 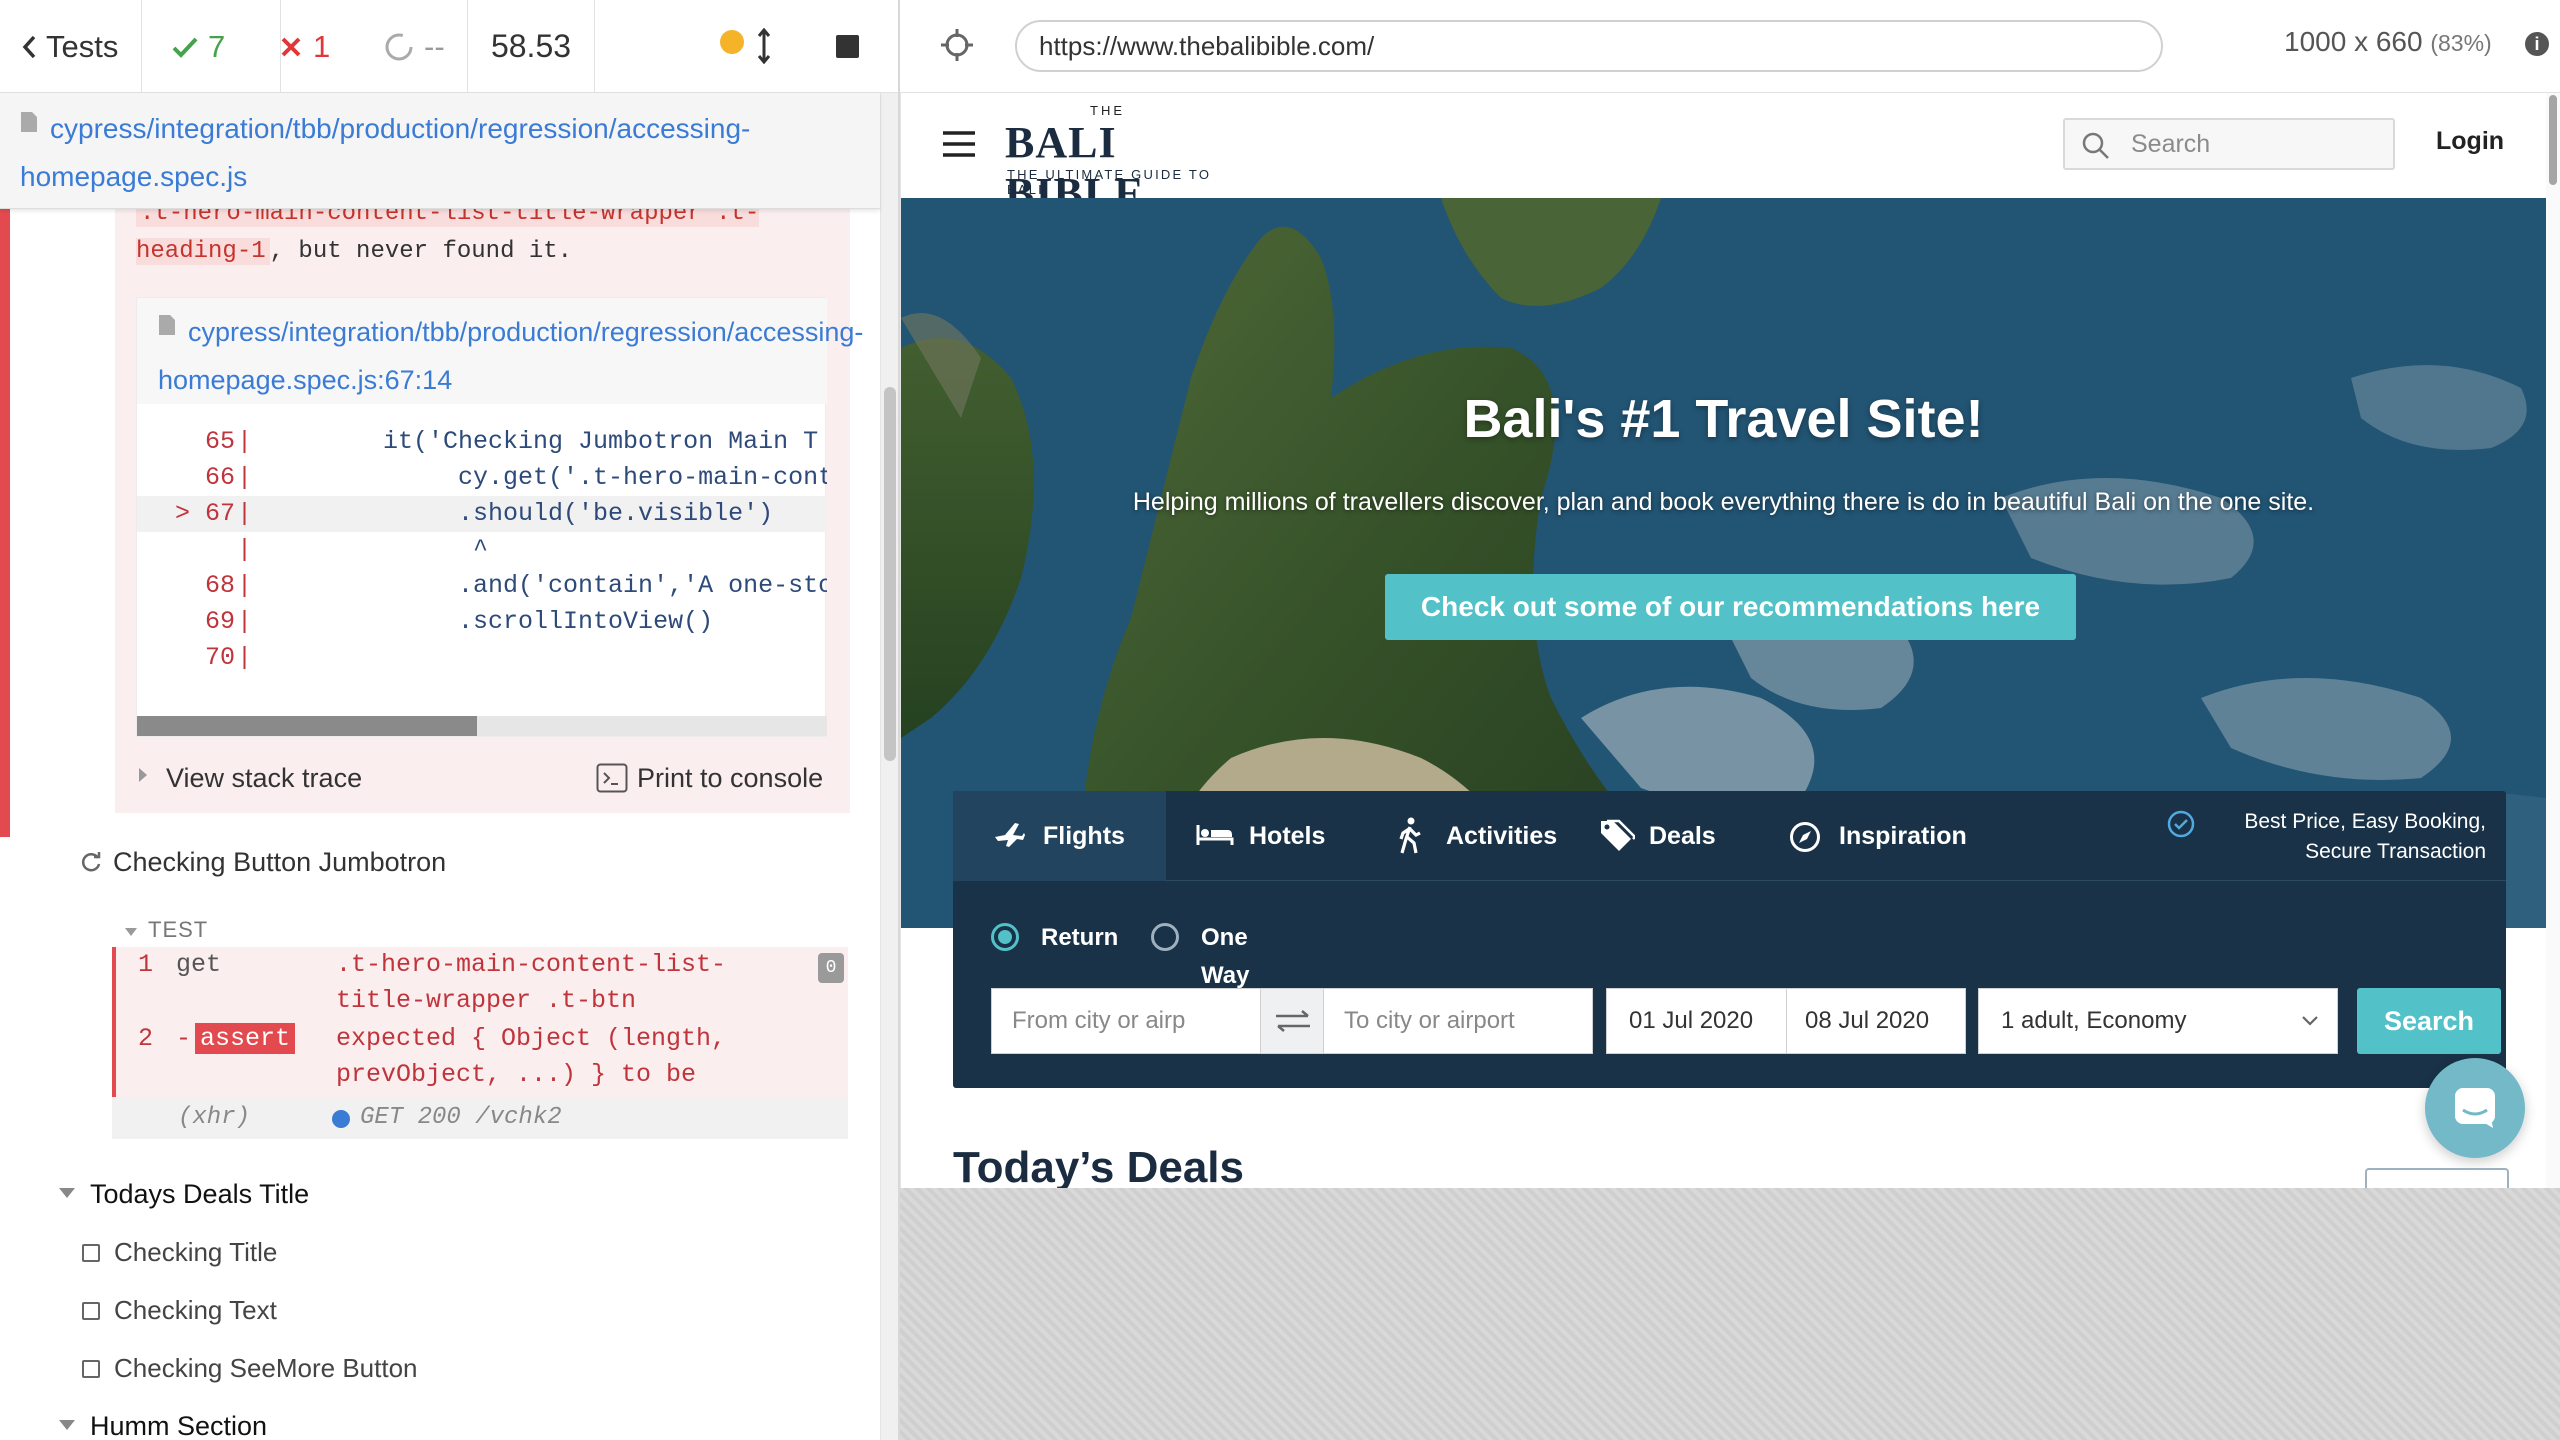 I want to click on viewport-info: 1000 x 660 (83%), so click(x=2388, y=42).